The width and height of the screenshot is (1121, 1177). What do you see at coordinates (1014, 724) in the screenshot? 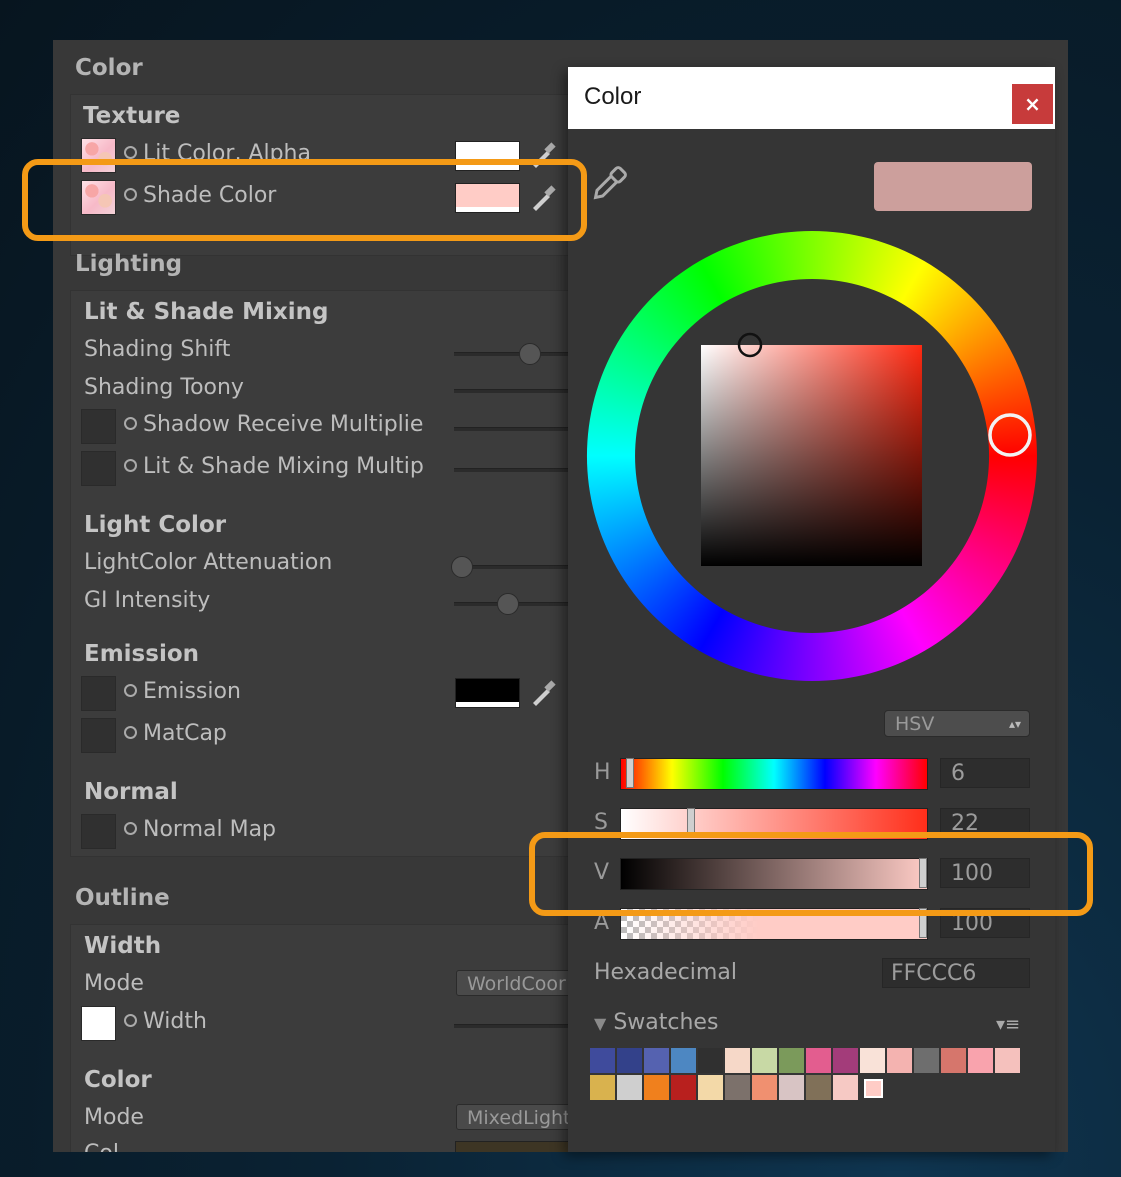
I see `dropdown-arrows-icon: ▴▾` at bounding box center [1014, 724].